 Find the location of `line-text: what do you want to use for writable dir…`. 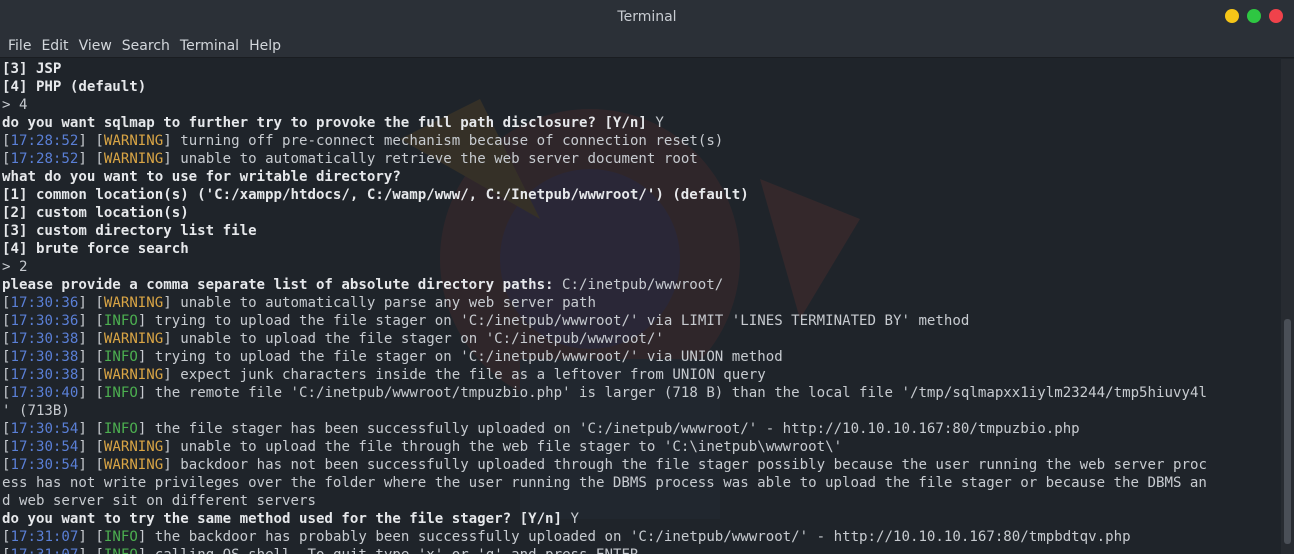

line-text: what do you want to use for writable dir… is located at coordinates (201, 177).